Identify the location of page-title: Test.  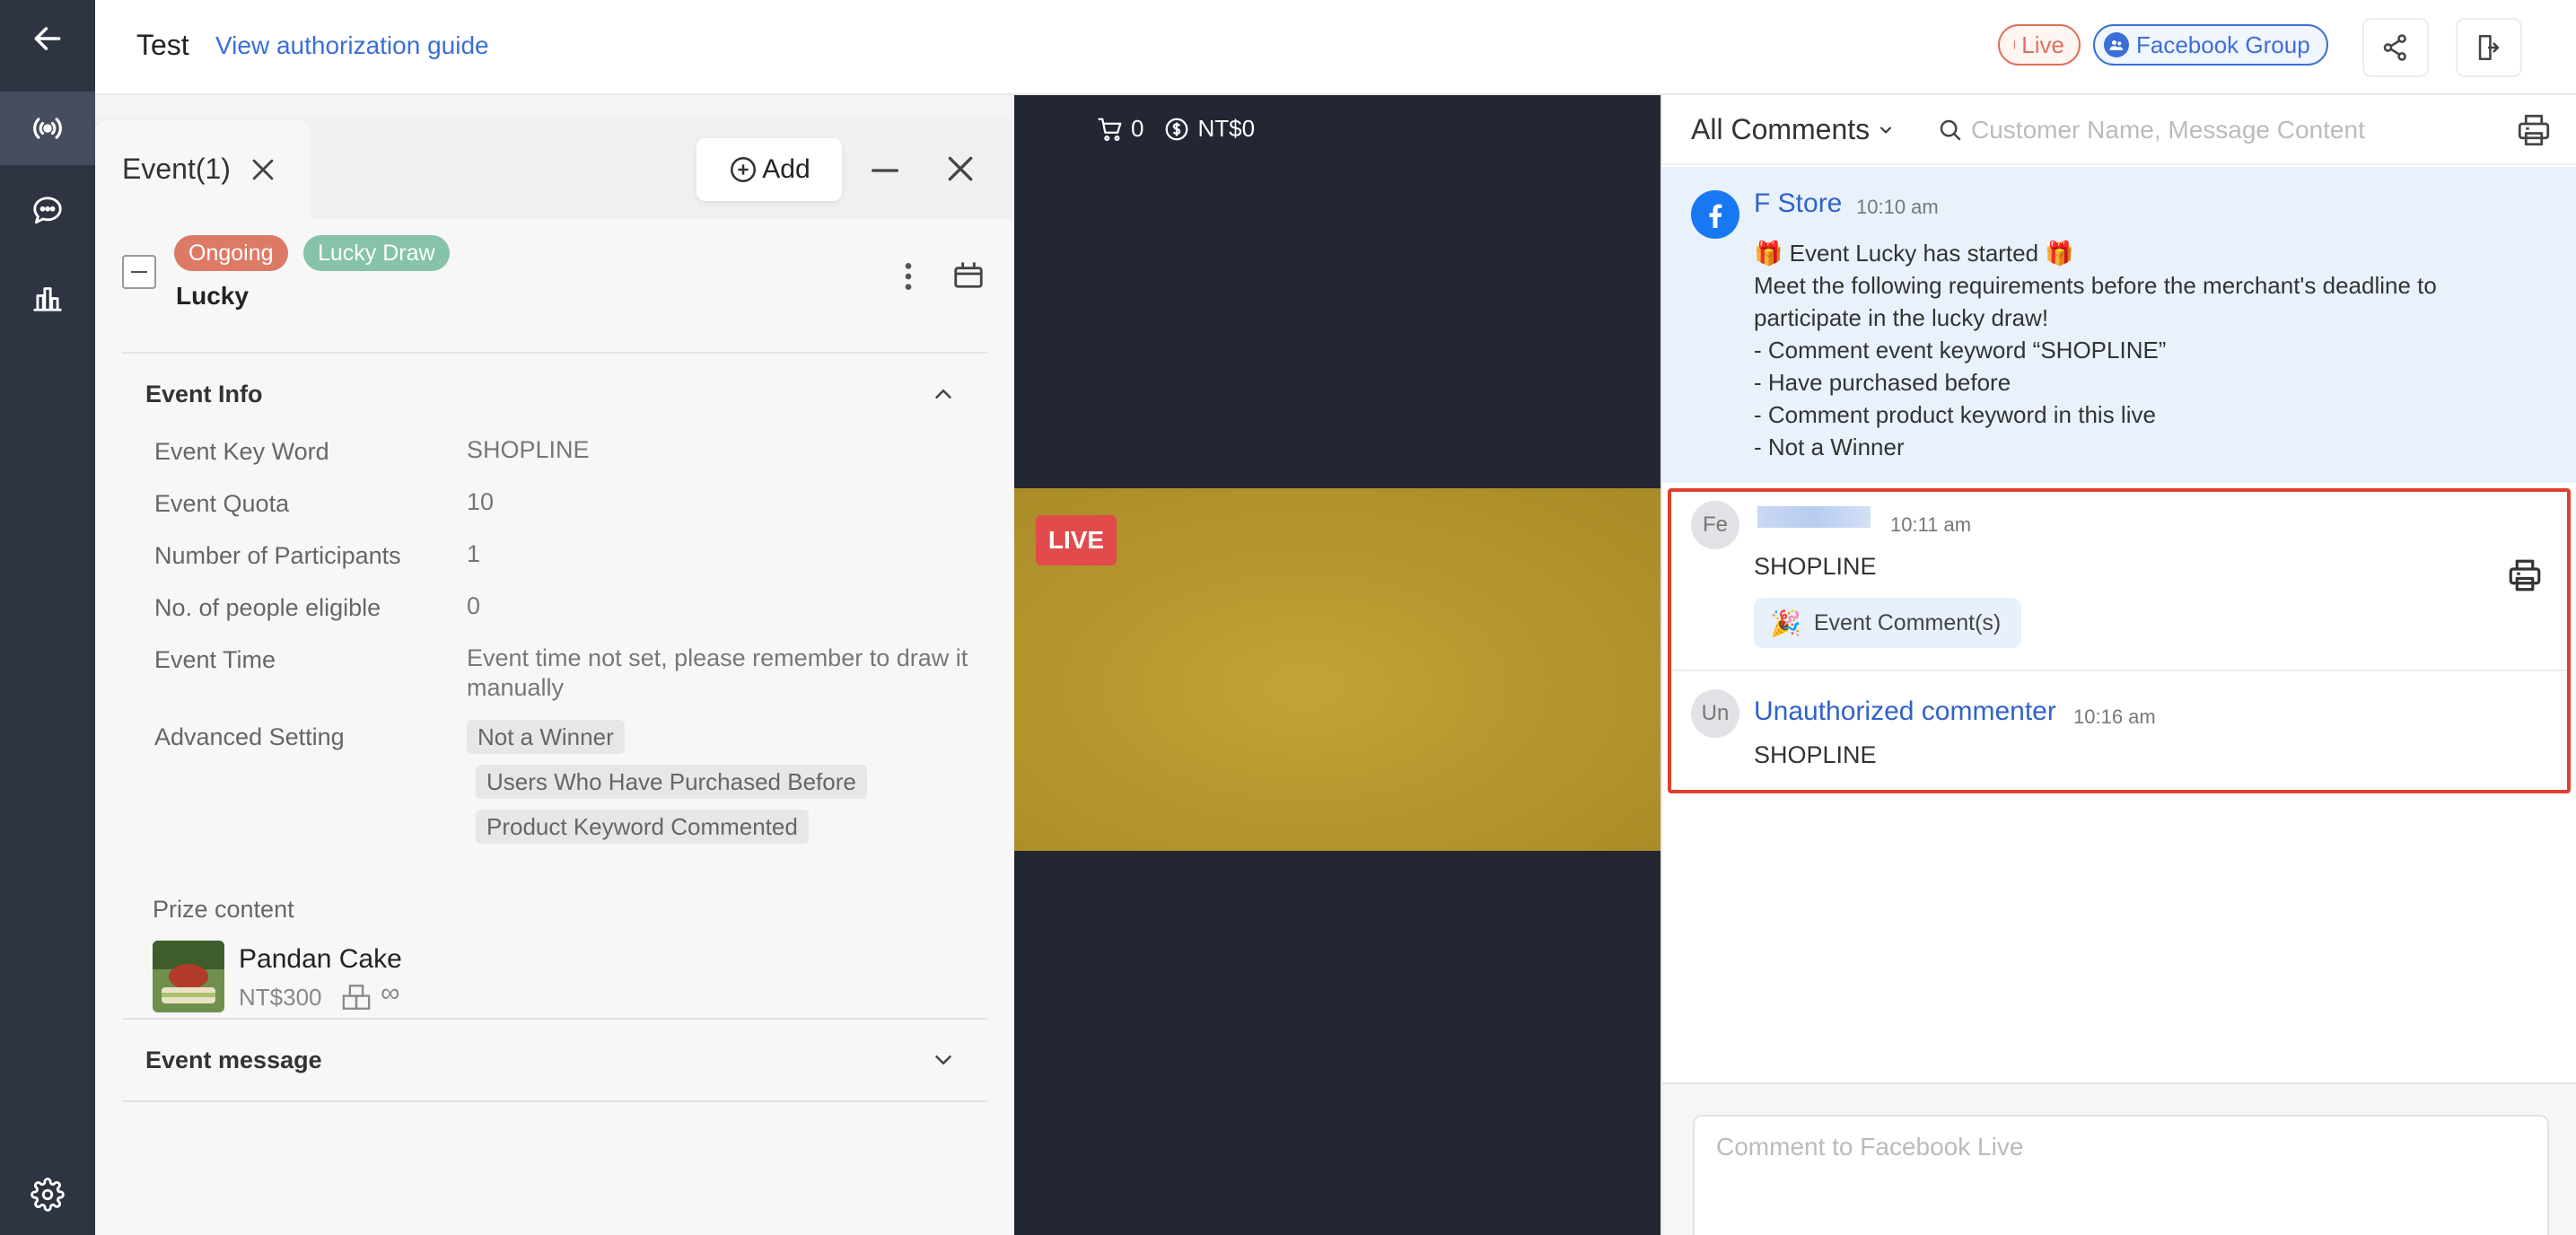
(162, 45).